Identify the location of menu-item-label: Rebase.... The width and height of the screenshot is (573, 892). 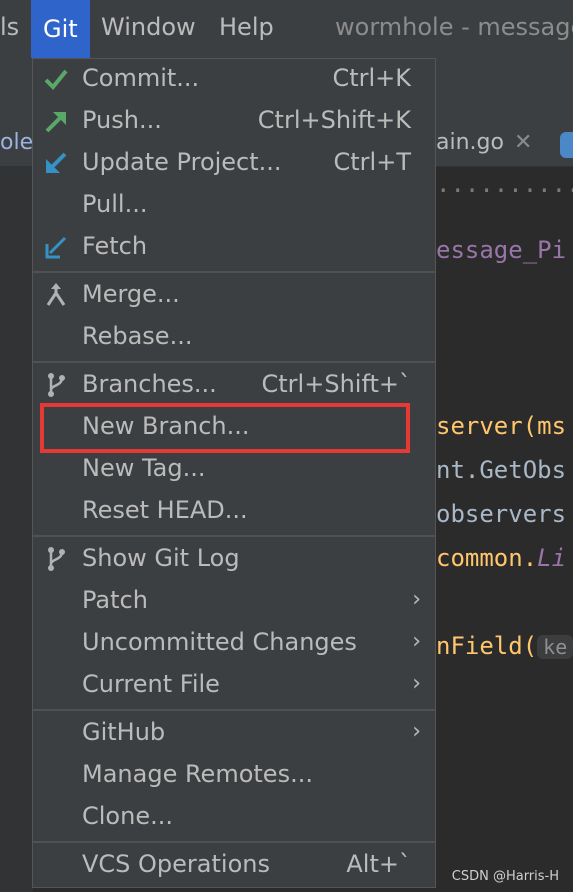
(137, 336).